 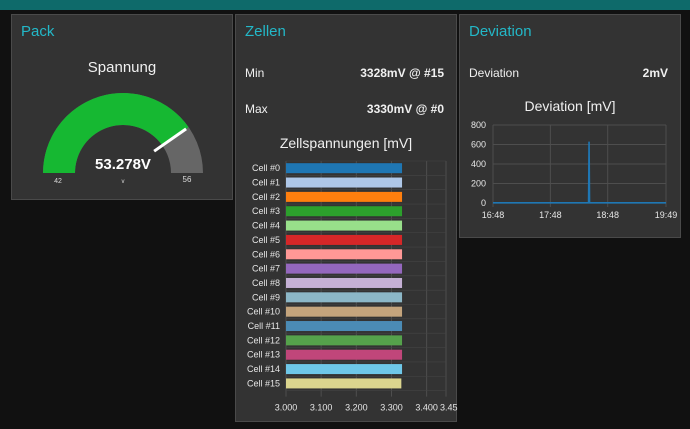 What do you see at coordinates (391, 408) in the screenshot?
I see `x-tick-label: 3.300` at bounding box center [391, 408].